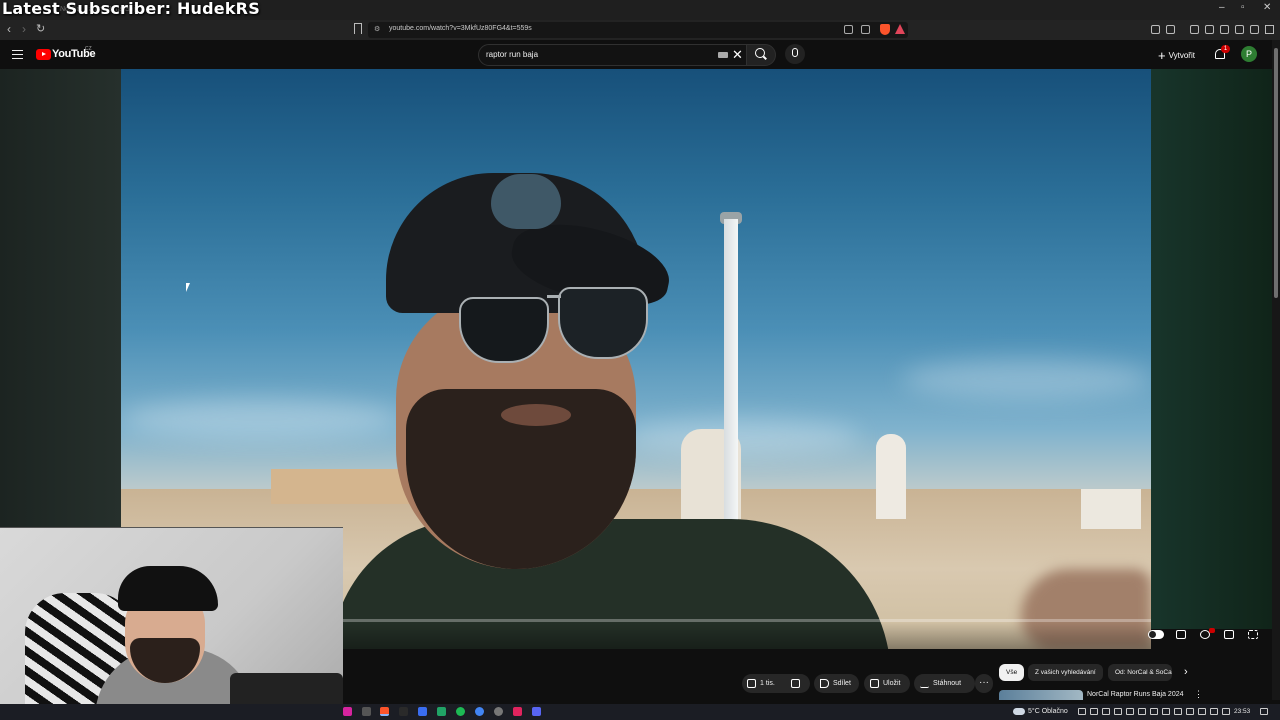 The image size is (1280, 720). I want to click on menu-icon, so click(1269, 29).